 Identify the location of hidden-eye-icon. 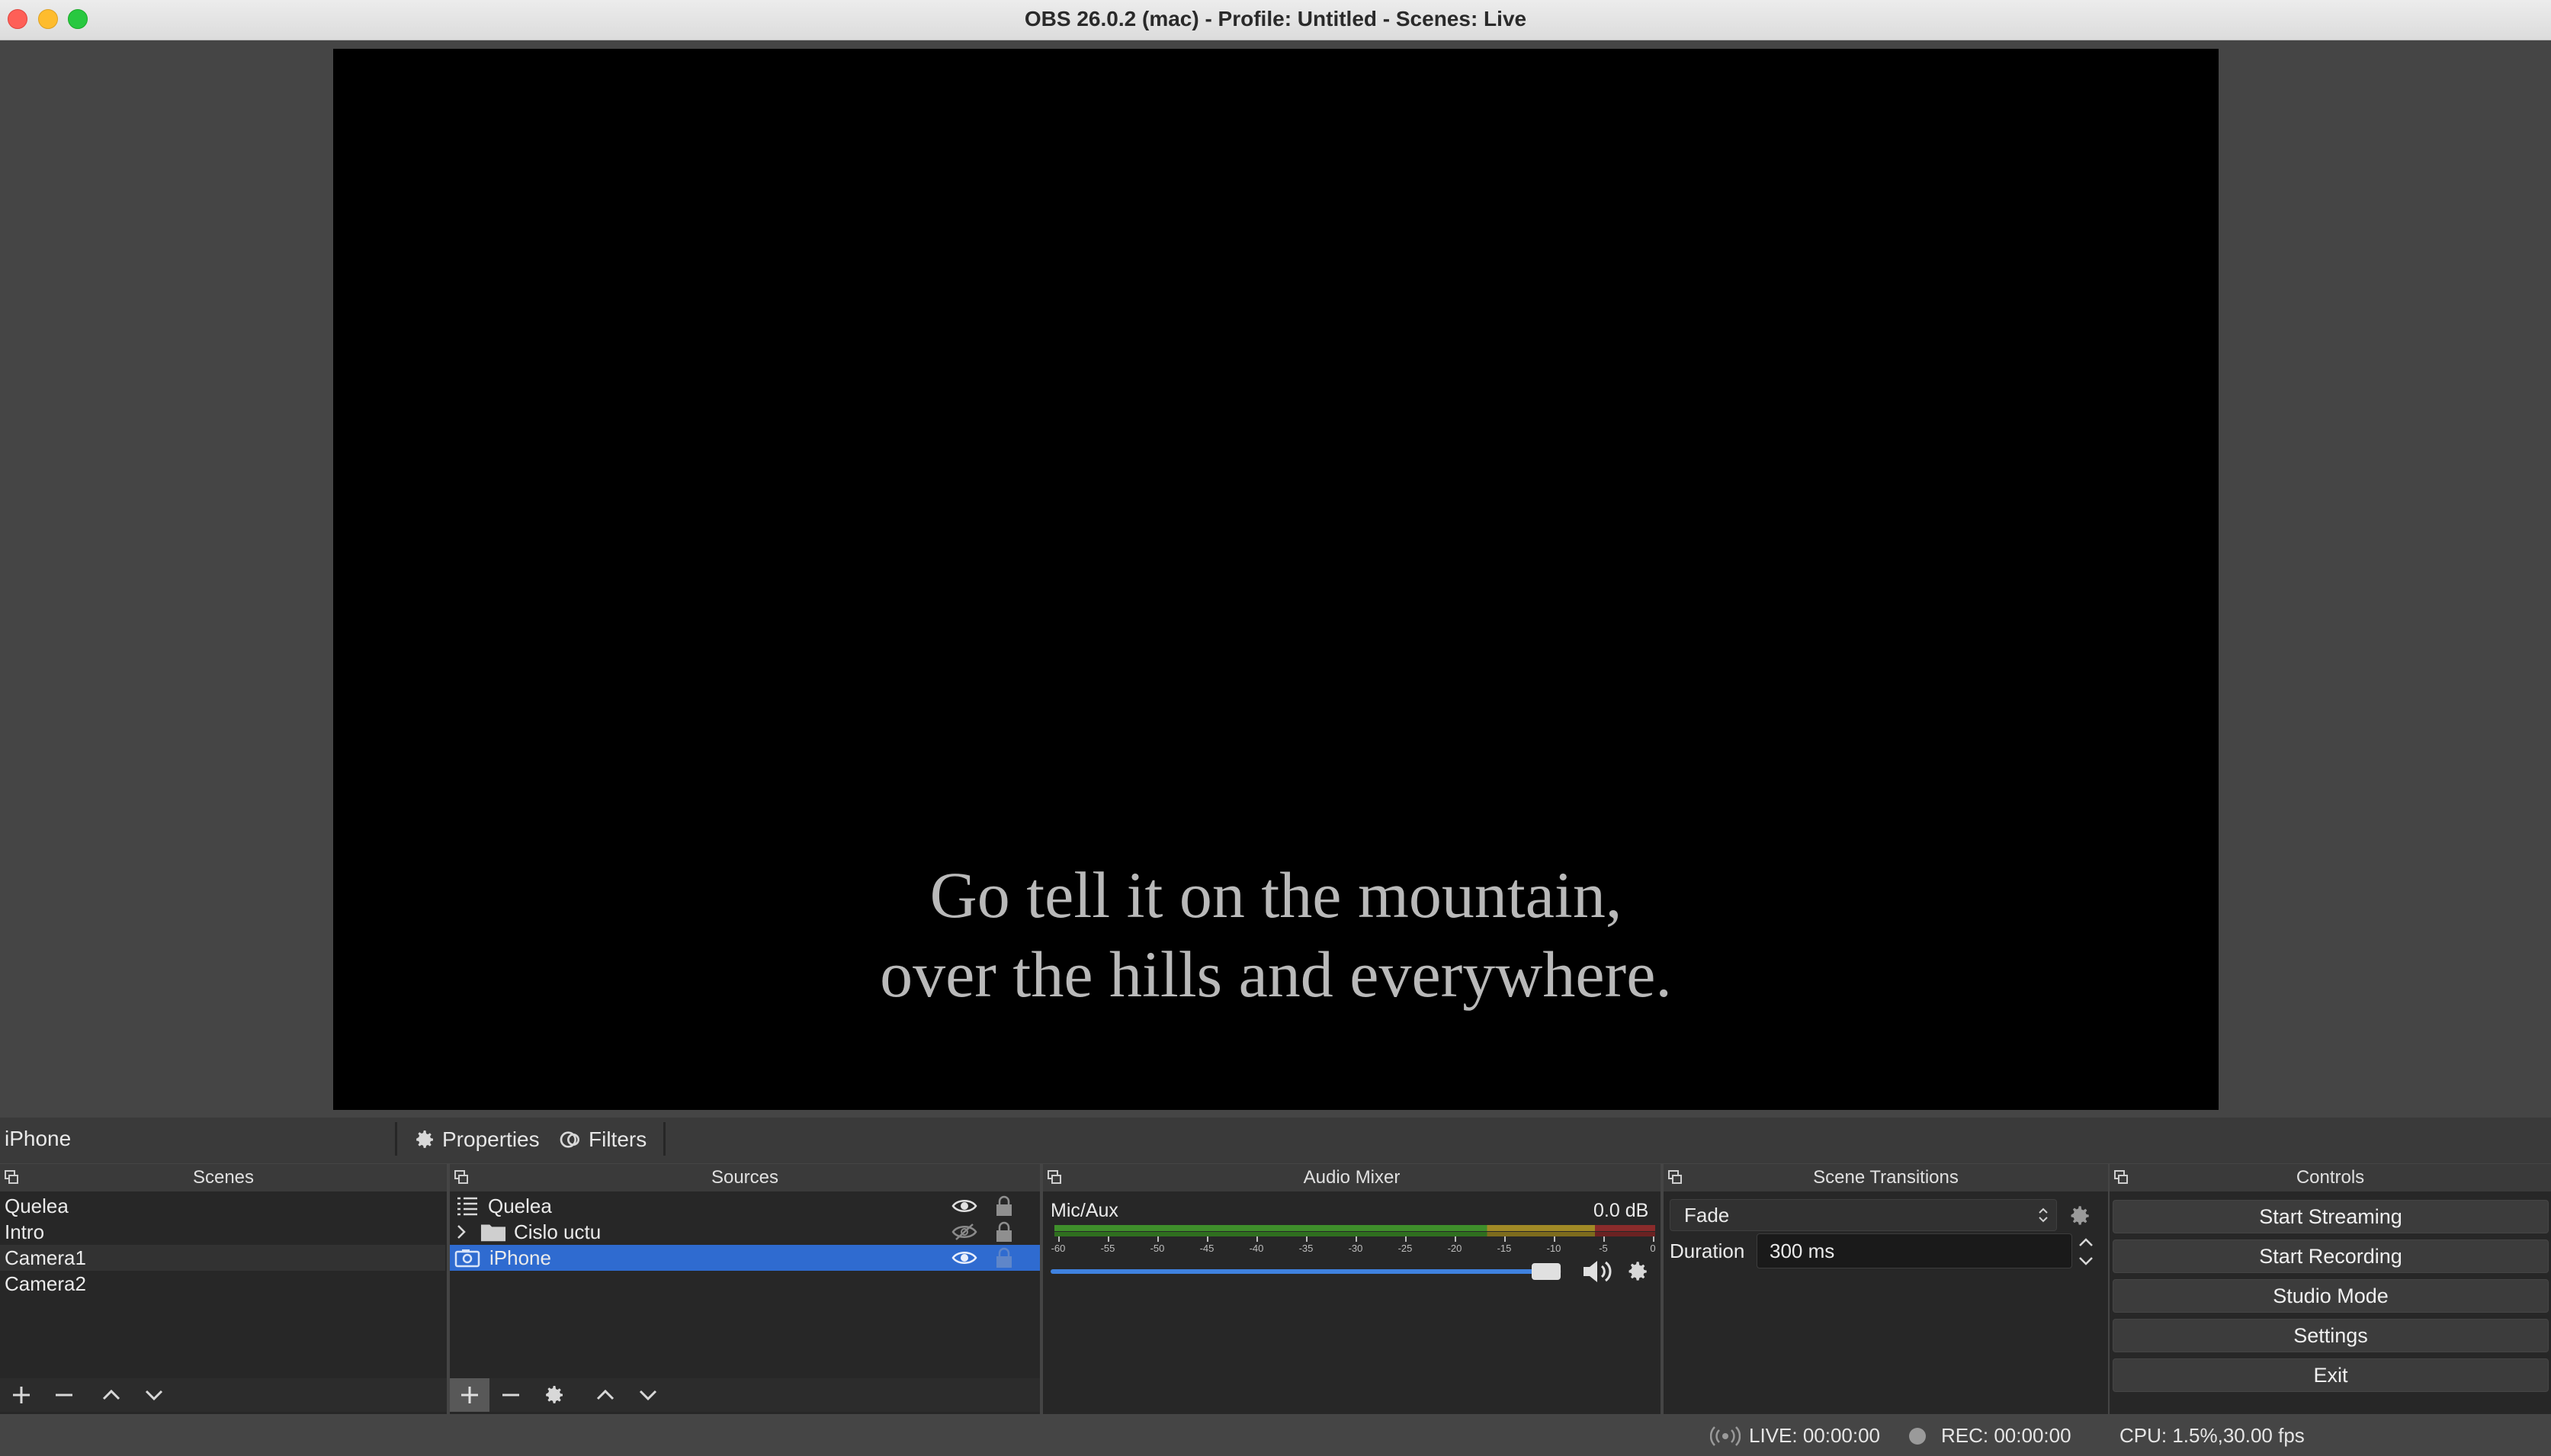
(964, 1232).